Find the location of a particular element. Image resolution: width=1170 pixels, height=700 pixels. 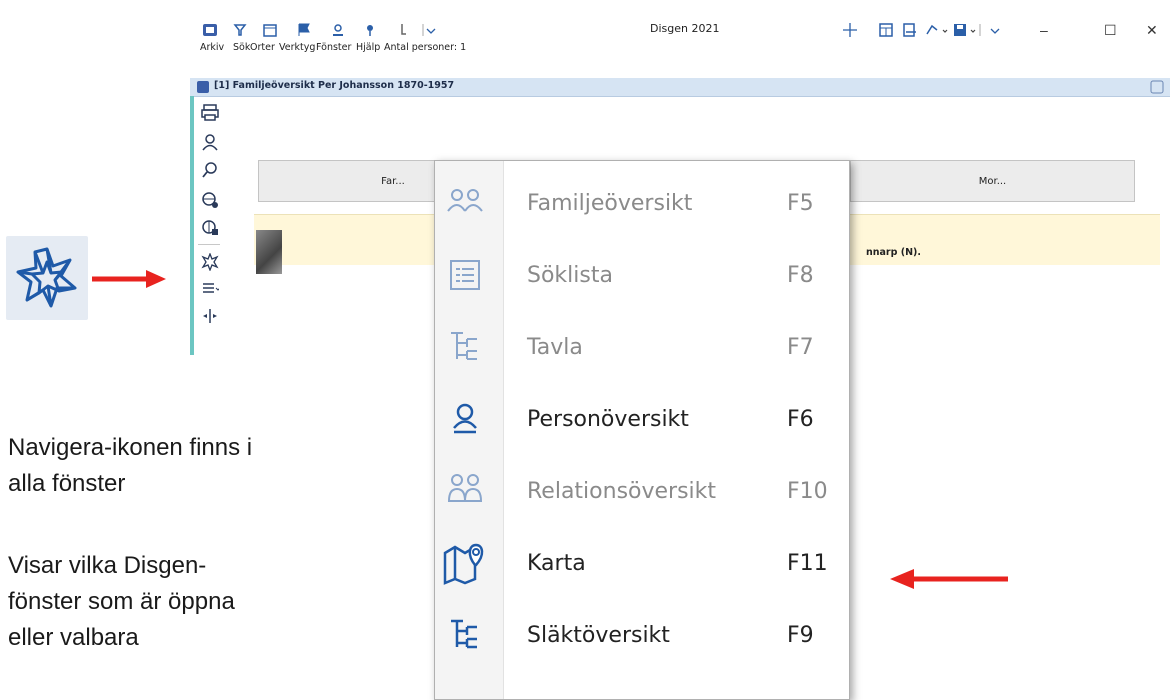

flag-icon is located at coordinates (304, 30).